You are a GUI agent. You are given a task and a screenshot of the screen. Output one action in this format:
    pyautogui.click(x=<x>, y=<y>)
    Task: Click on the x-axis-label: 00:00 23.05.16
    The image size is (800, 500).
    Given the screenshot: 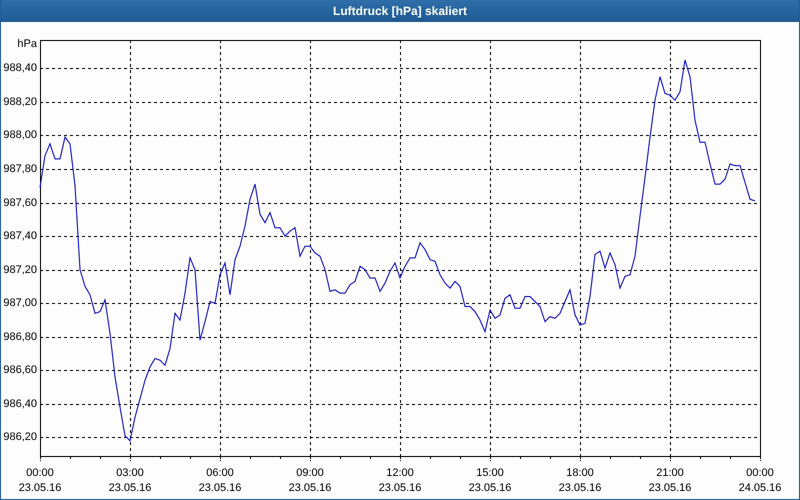 What is the action you would take?
    pyautogui.click(x=40, y=481)
    